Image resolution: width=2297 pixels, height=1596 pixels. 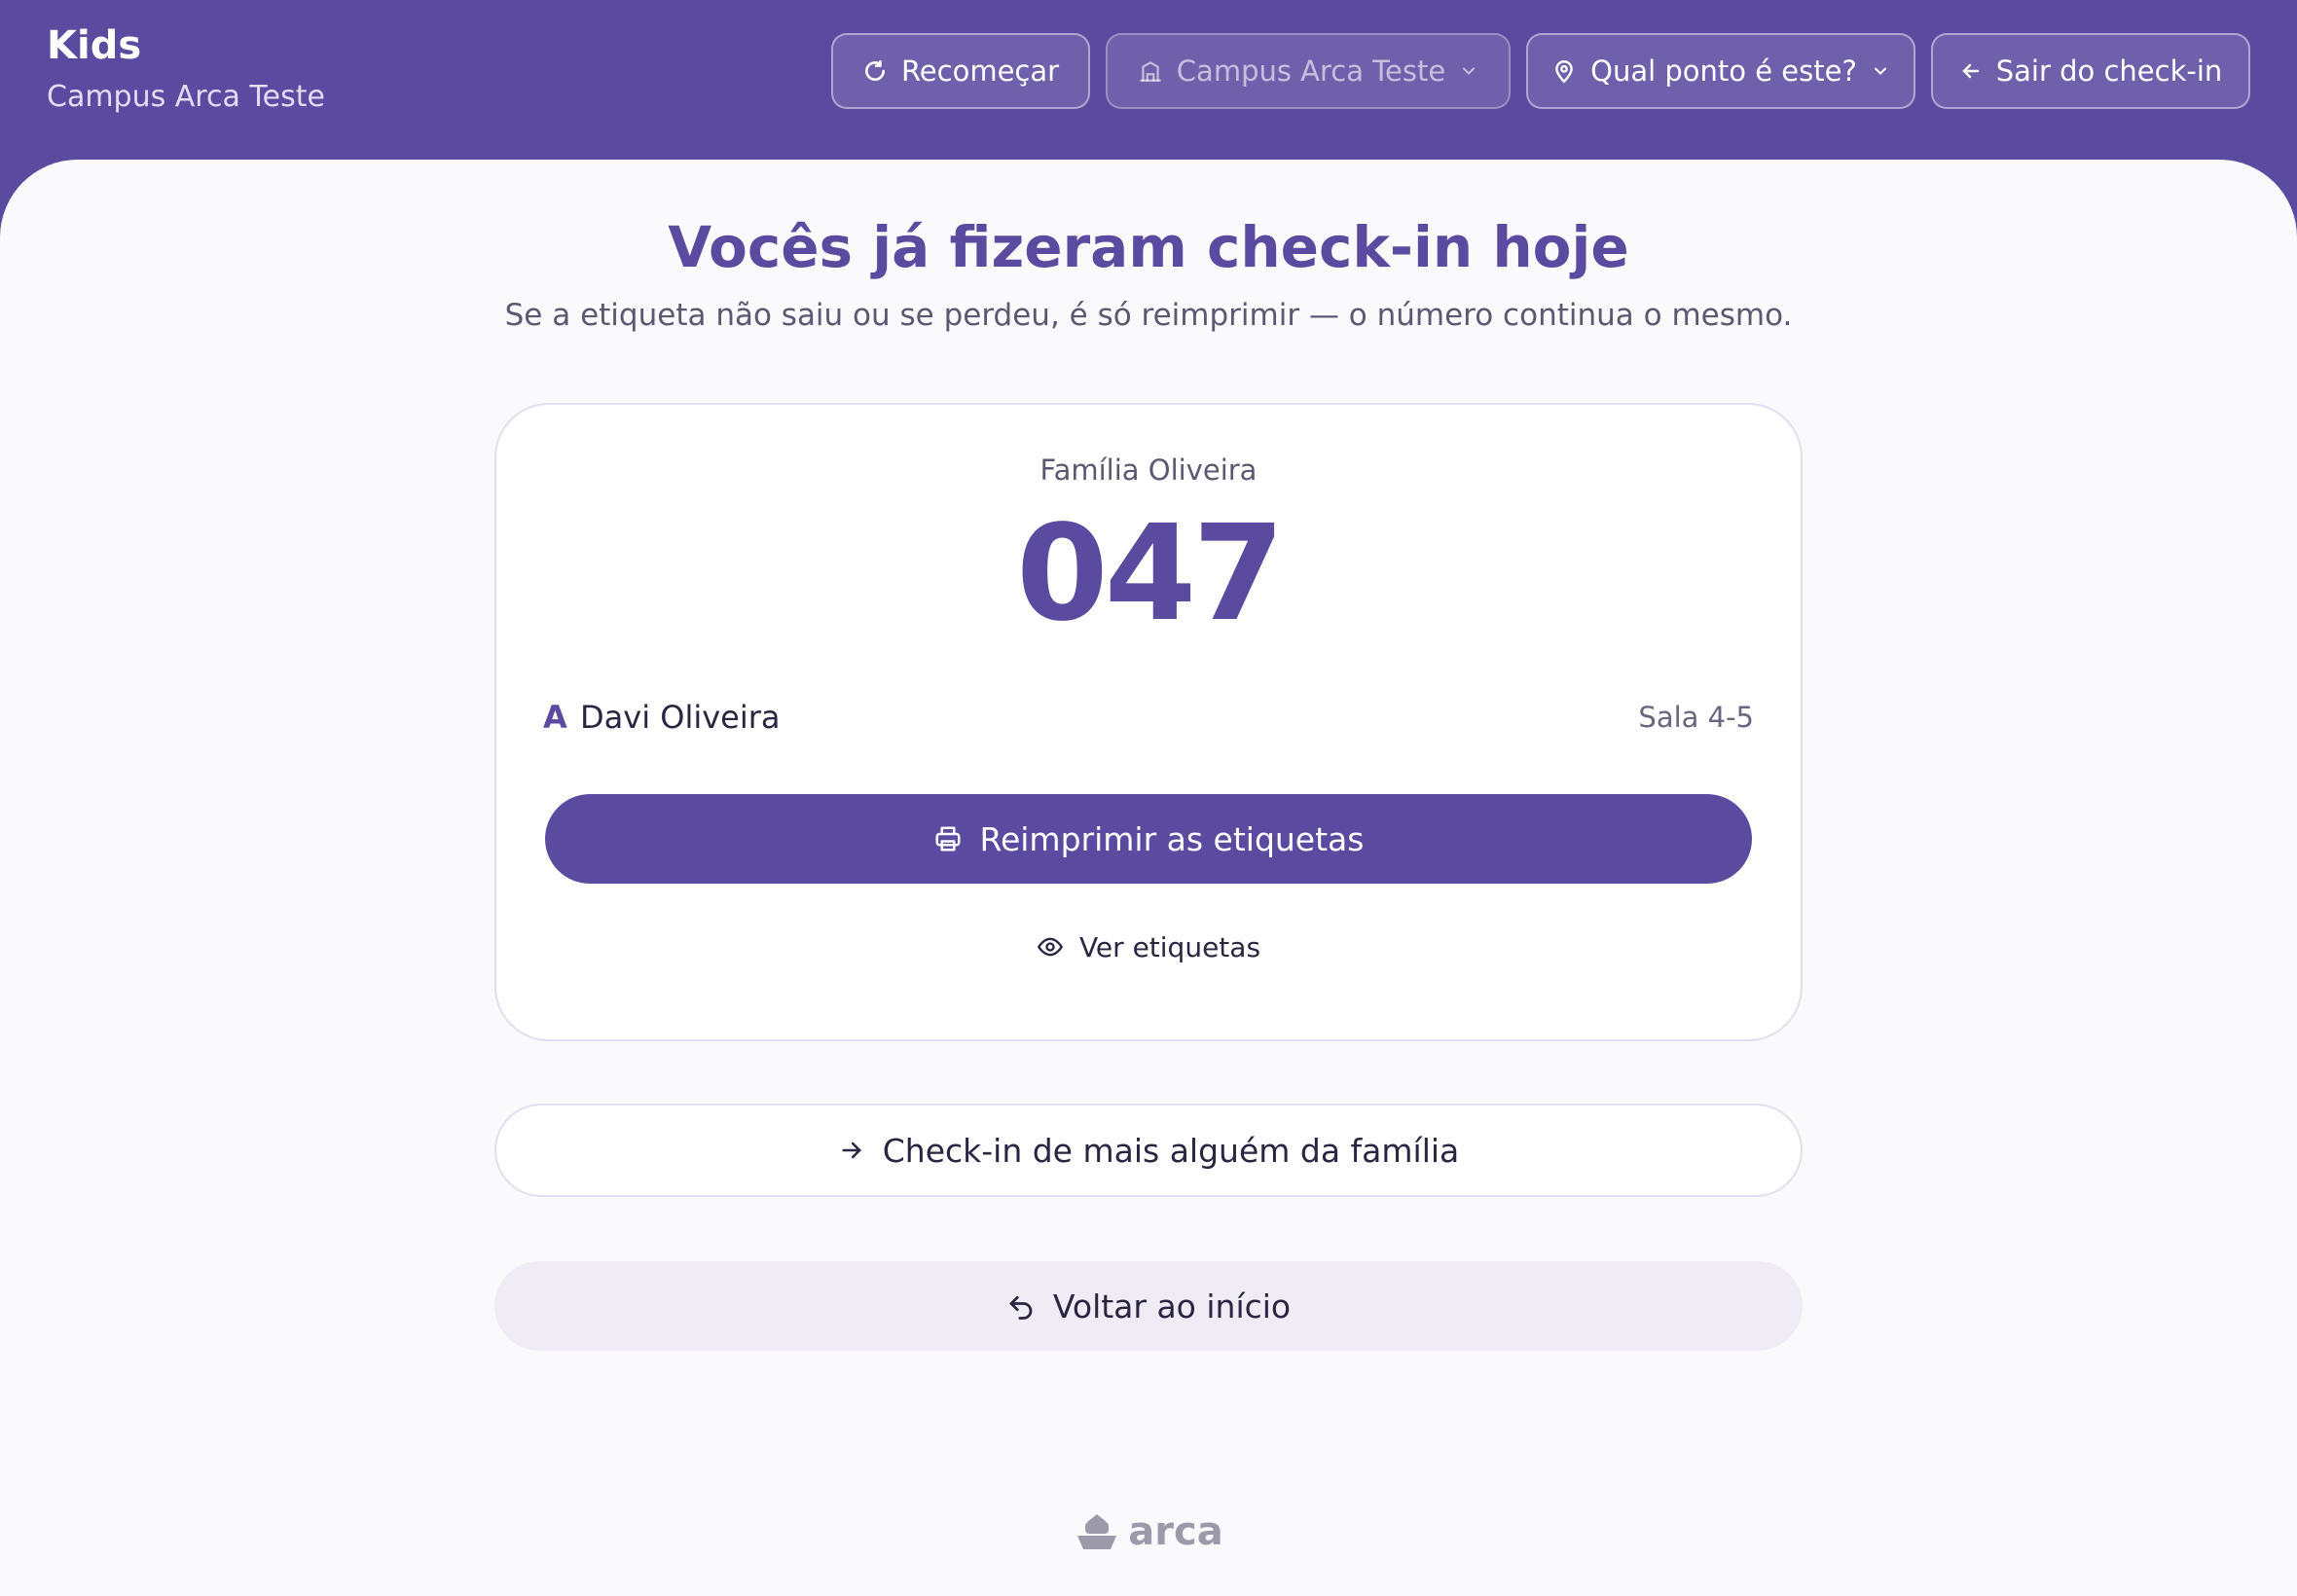 I want to click on page-title: Vocês já fizeram check-in hoje, so click(x=1148, y=247).